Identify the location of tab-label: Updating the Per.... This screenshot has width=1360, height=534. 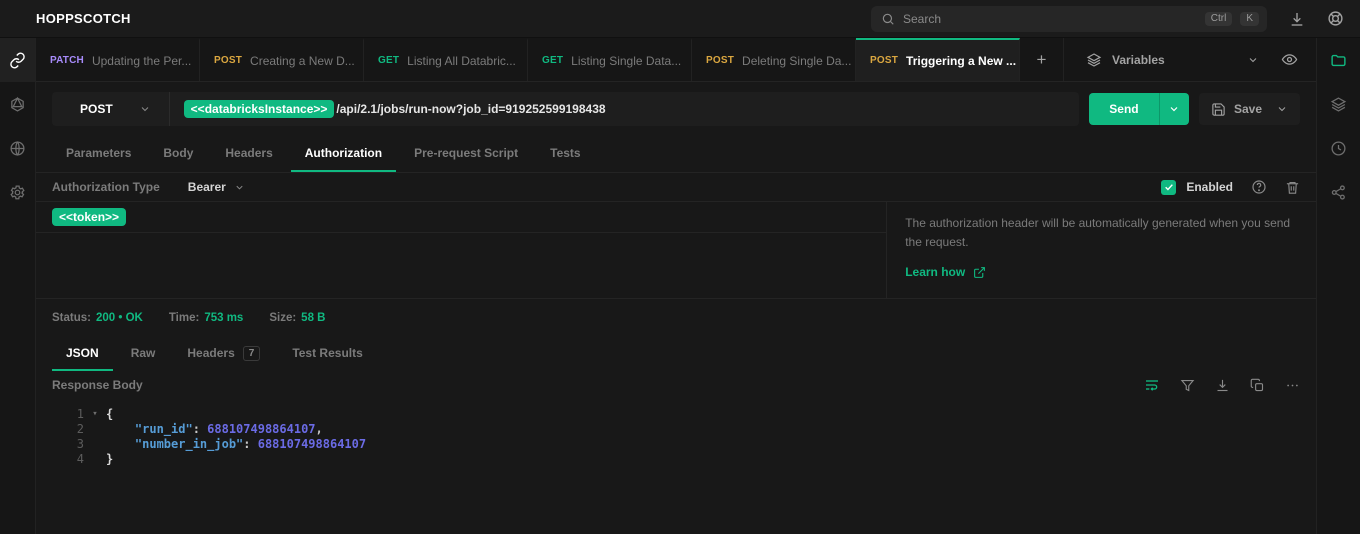
(141, 60).